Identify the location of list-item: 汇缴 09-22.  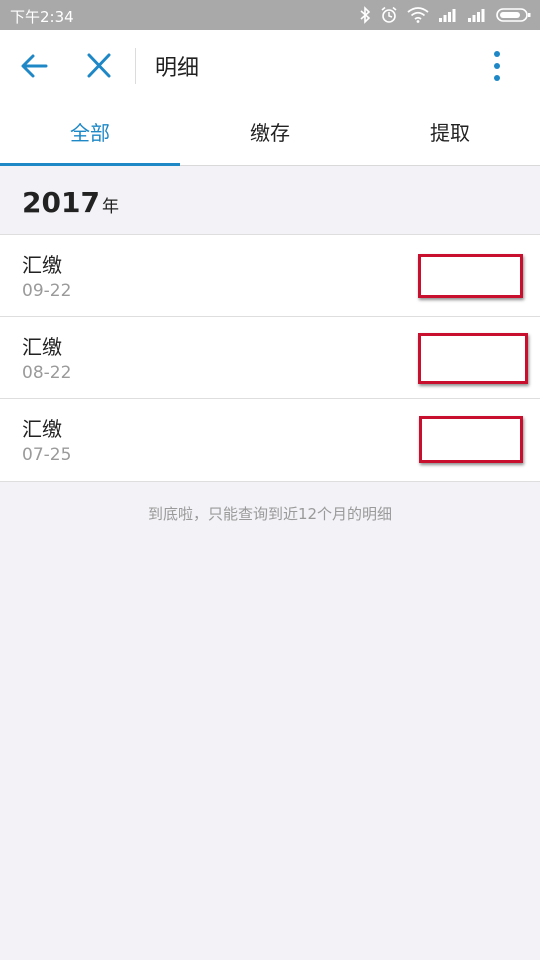
(270, 276).